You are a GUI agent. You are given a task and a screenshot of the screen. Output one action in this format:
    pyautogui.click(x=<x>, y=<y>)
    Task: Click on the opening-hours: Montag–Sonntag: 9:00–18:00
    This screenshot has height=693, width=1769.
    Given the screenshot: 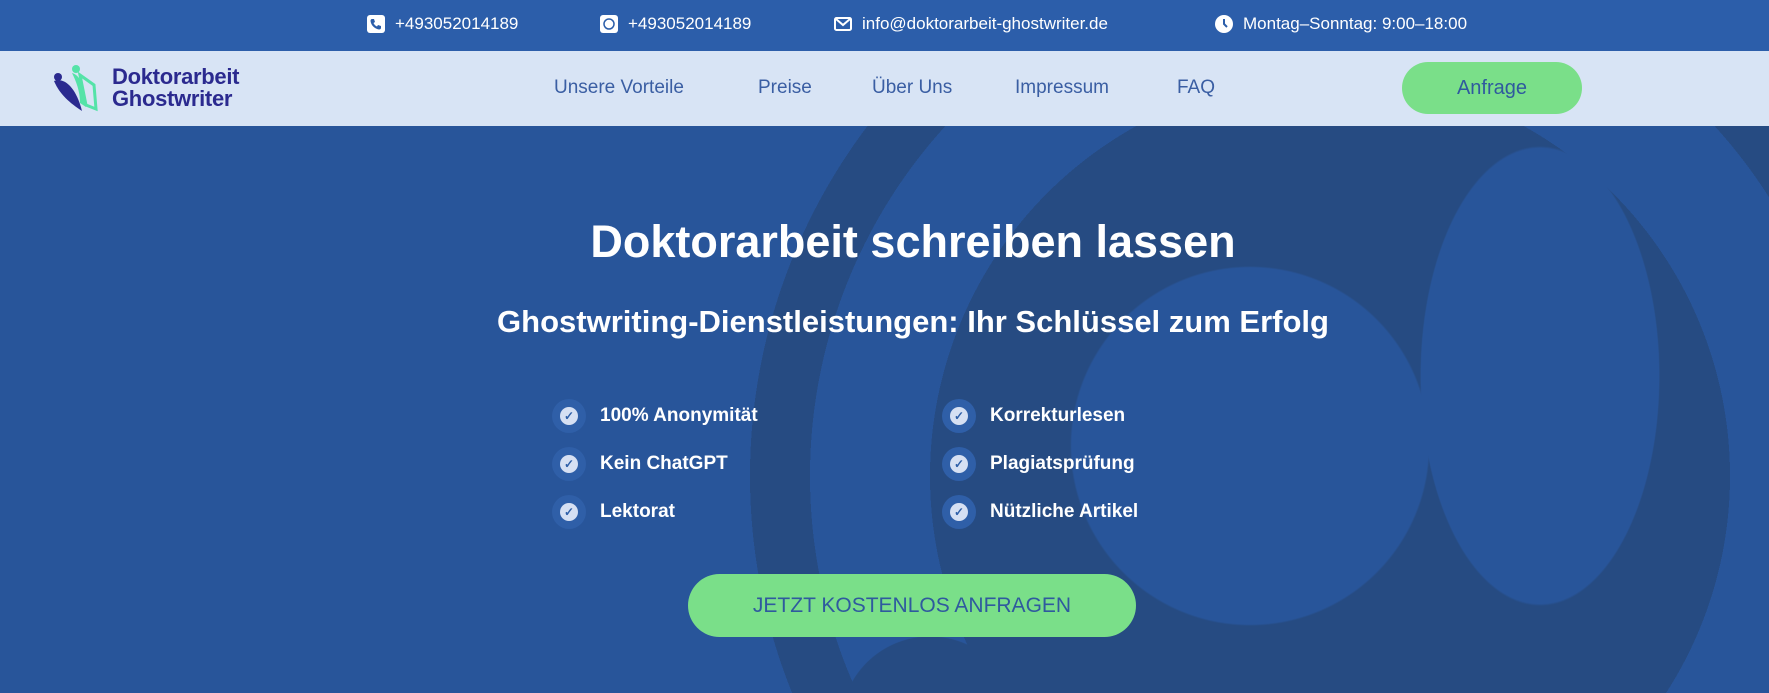 What is the action you would take?
    pyautogui.click(x=1341, y=24)
    